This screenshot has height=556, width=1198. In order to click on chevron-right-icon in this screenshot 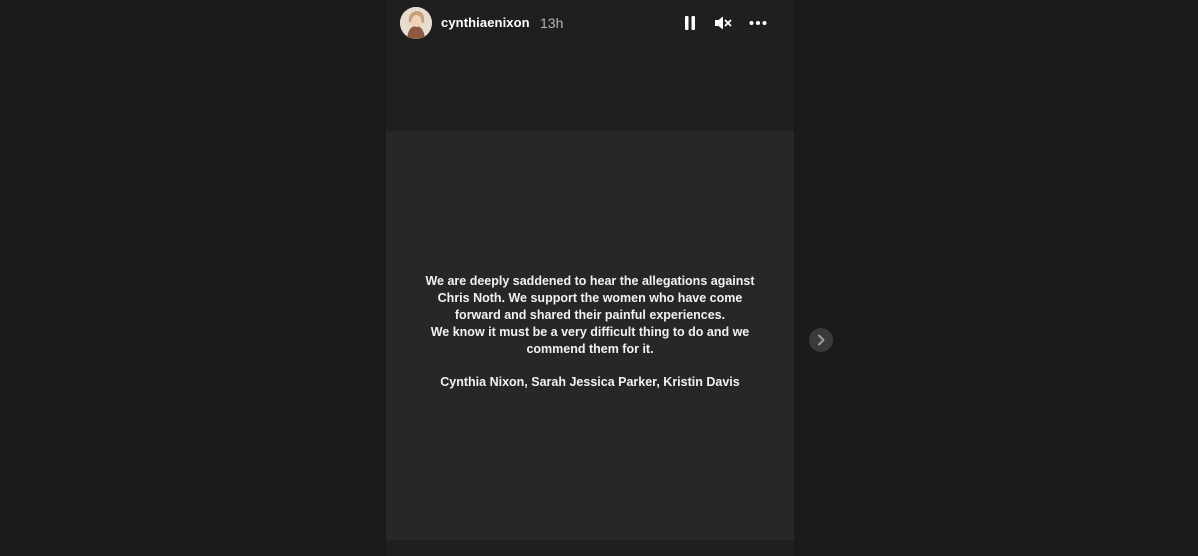, I will do `click(821, 340)`.